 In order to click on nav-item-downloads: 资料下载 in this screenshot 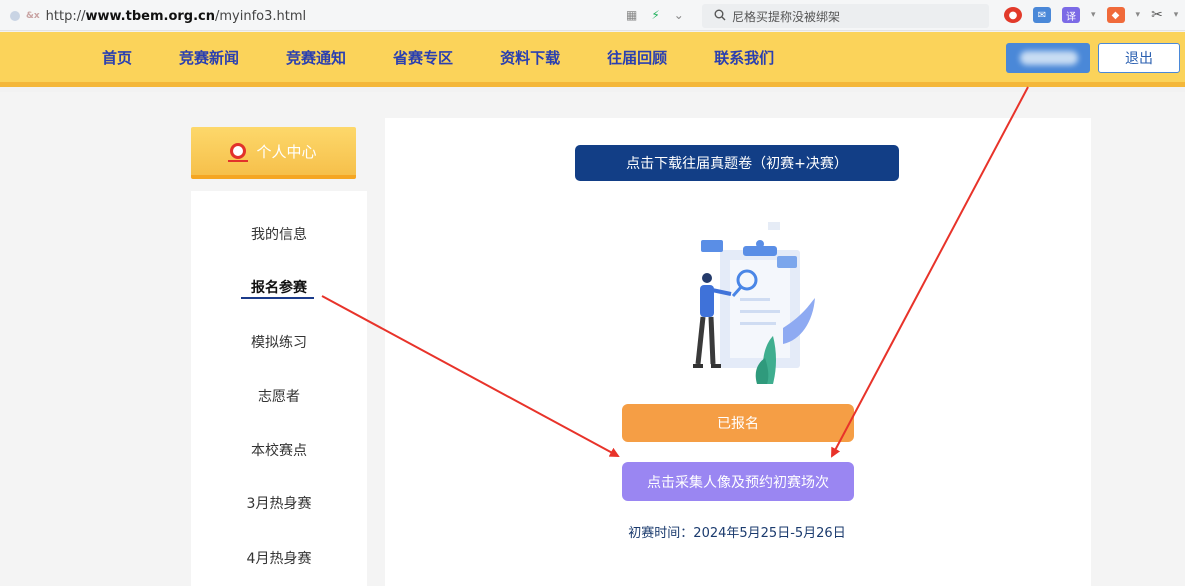, I will do `click(530, 57)`.